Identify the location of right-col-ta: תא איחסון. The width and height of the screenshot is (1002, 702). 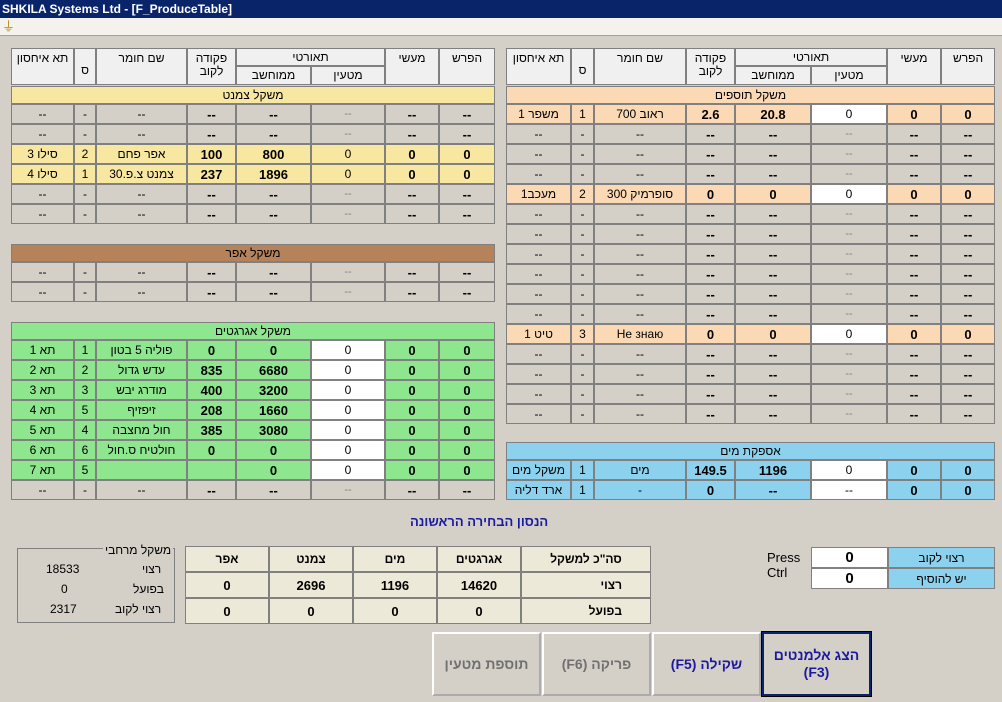
(538, 66).